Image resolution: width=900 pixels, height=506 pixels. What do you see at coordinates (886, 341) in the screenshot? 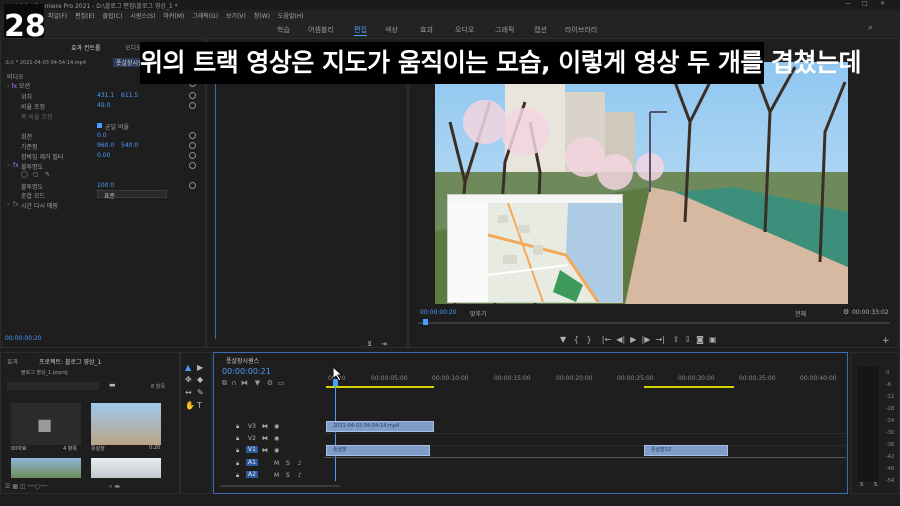
I see `add-button-icon: +` at bounding box center [886, 341].